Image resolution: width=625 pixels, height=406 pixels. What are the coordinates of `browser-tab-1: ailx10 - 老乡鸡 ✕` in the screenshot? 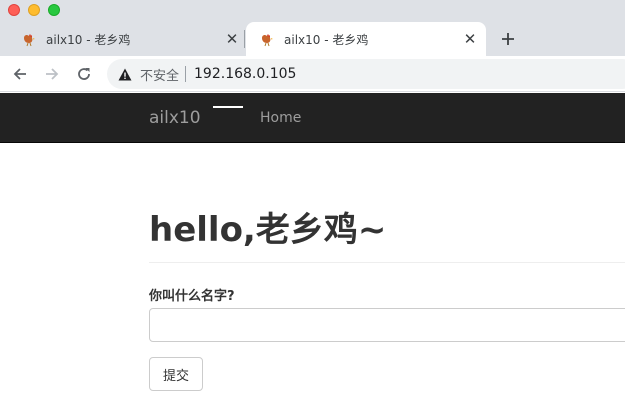 It's located at (128, 39).